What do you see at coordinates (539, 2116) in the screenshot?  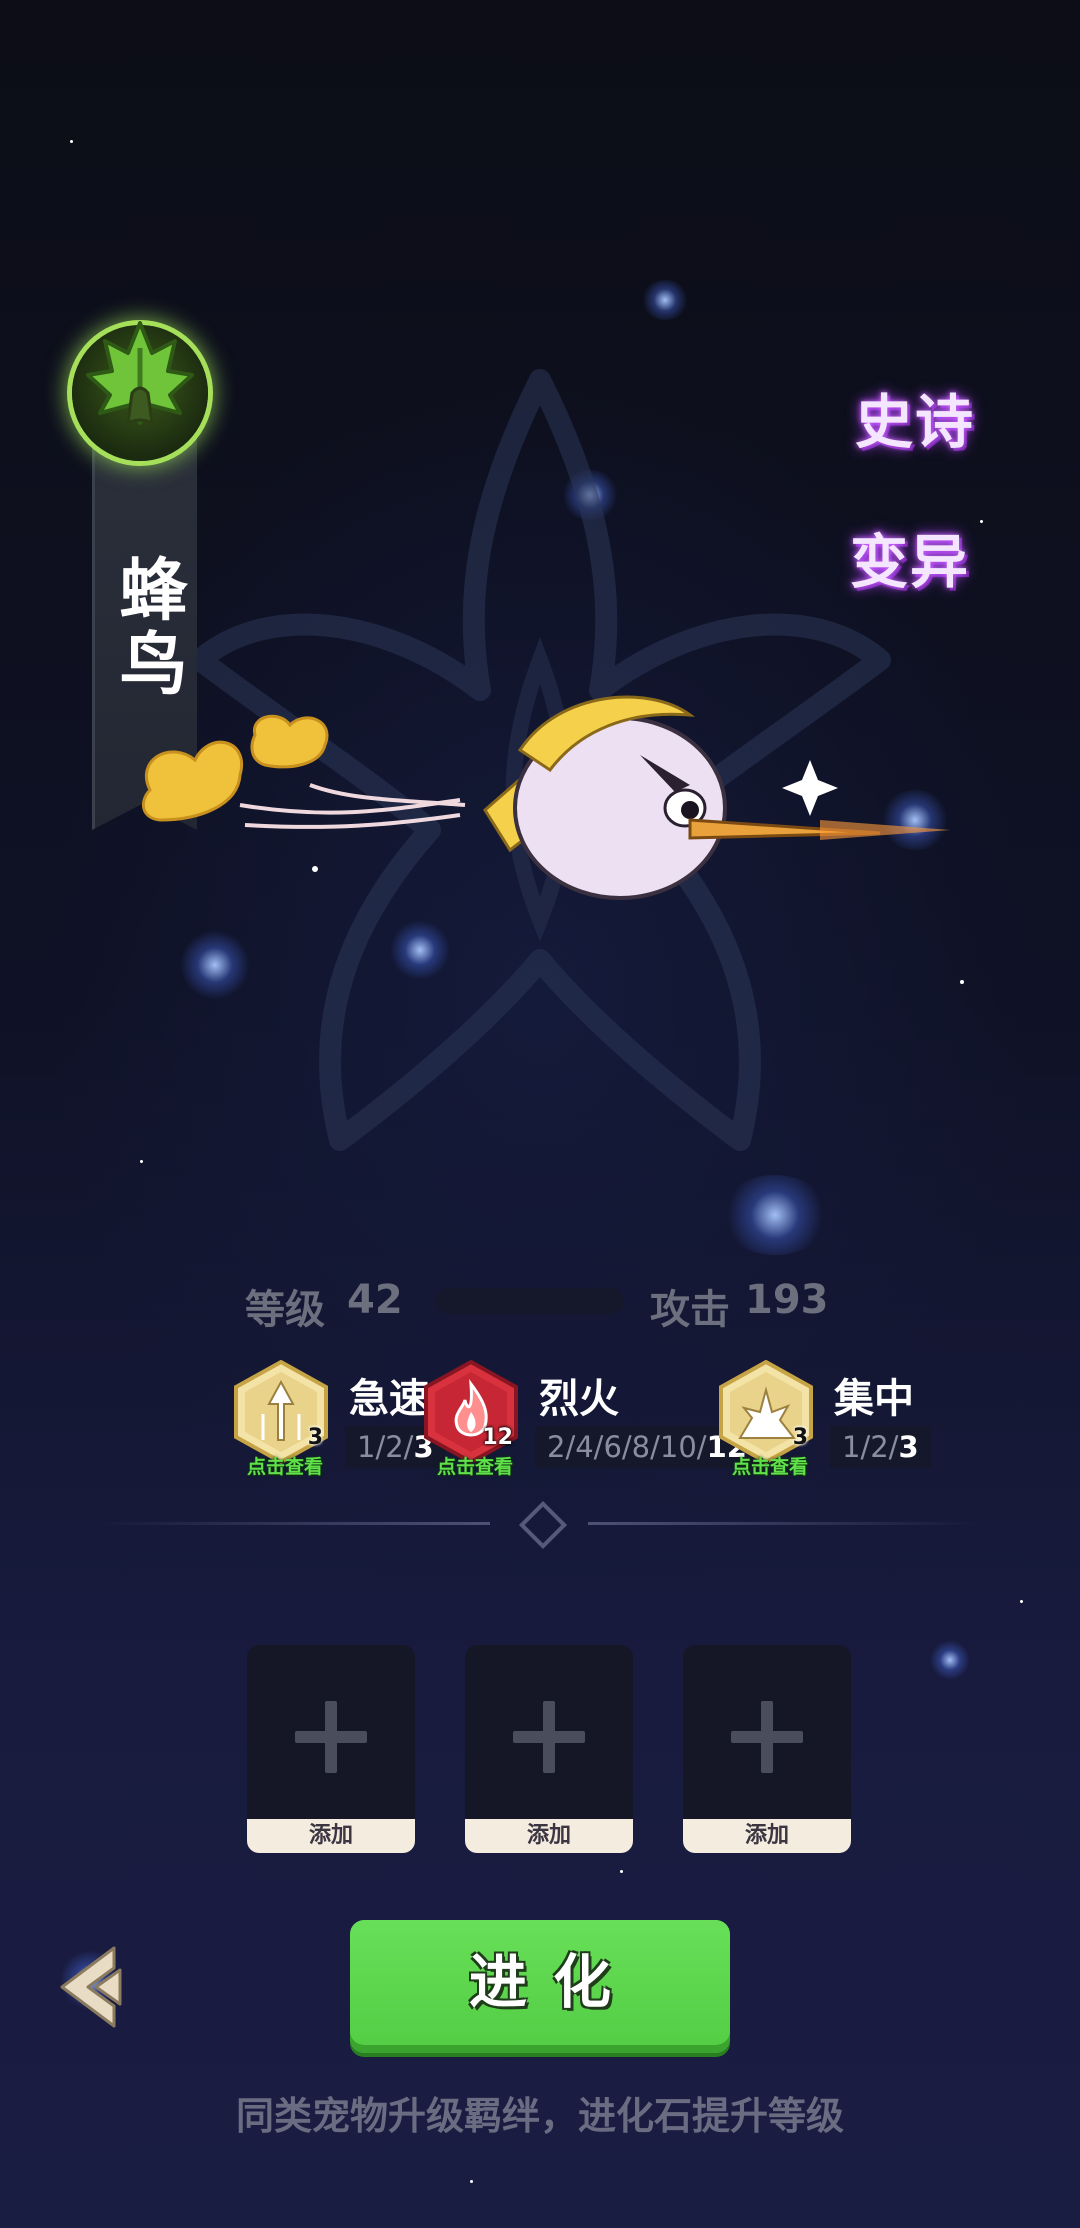 I see `evolve-hint-text: 同类宠物升级羁绊，进化石提升等级` at bounding box center [539, 2116].